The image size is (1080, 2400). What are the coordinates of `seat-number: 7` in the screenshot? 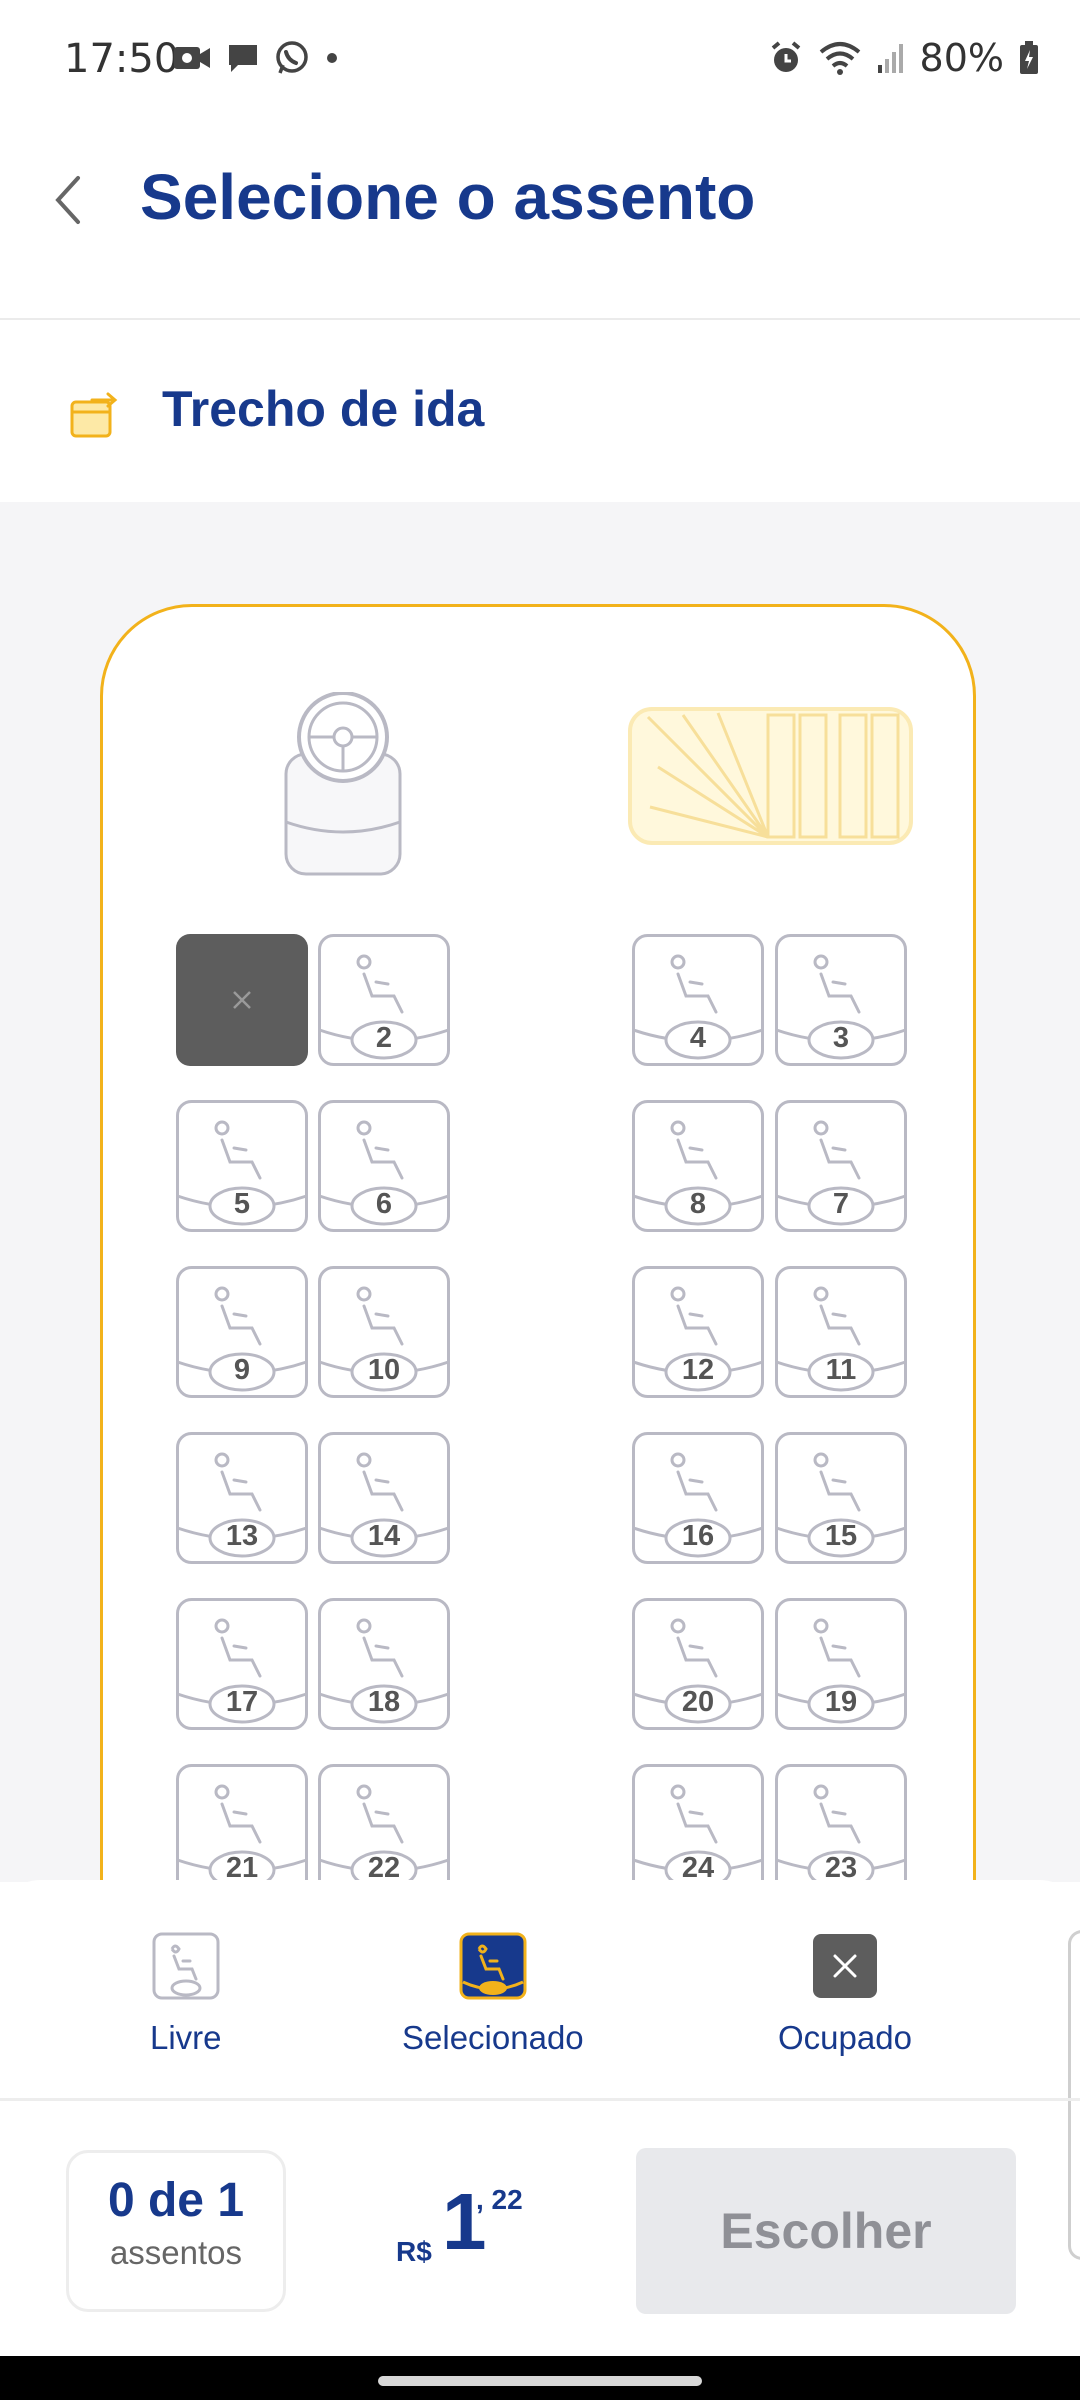 It's located at (841, 1204).